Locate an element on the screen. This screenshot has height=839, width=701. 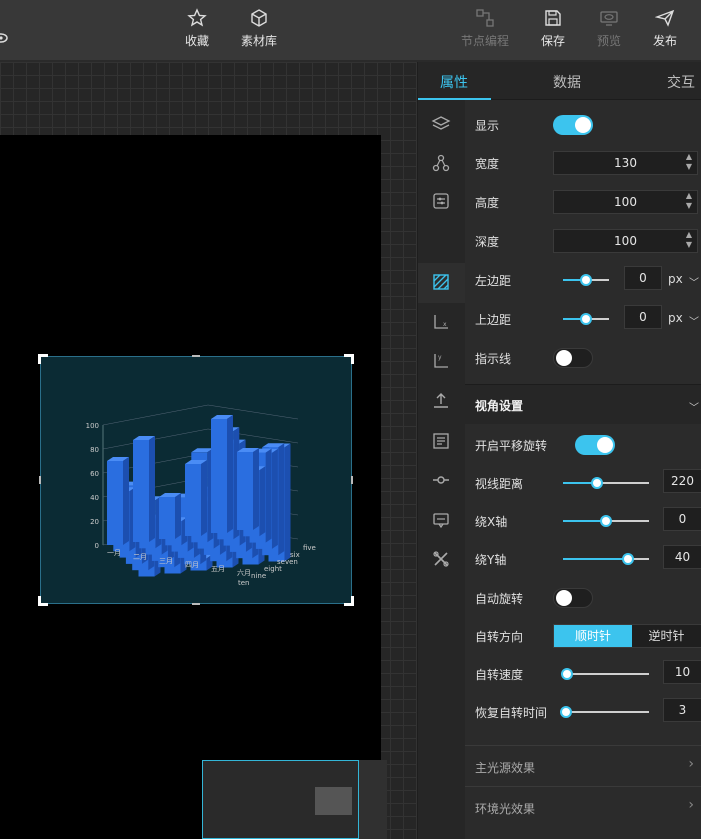
resize-handle-top-left is located at coordinates (43, 359).